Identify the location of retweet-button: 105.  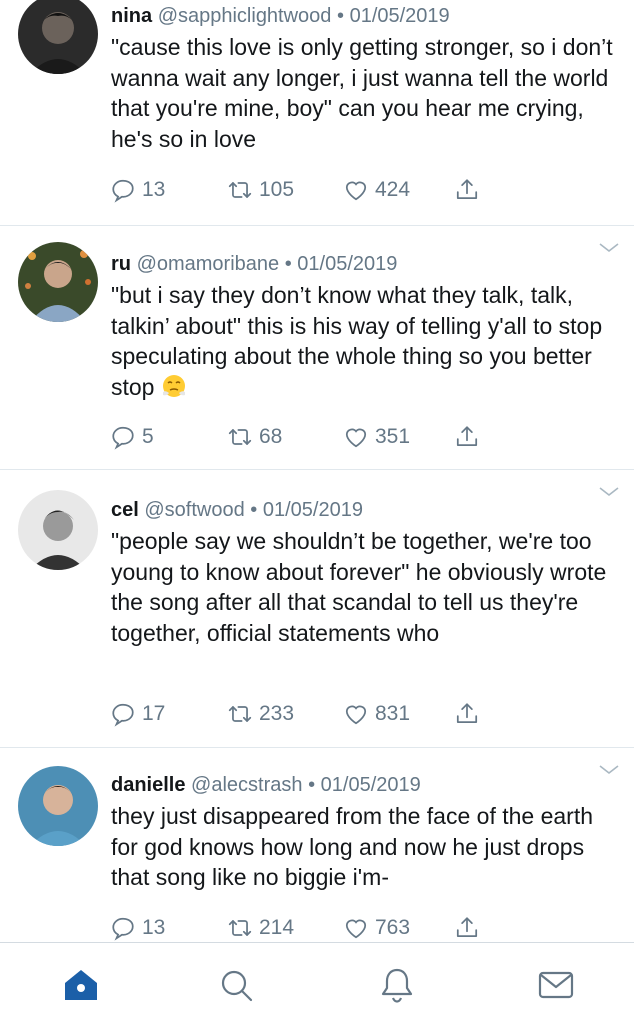
(260, 190).